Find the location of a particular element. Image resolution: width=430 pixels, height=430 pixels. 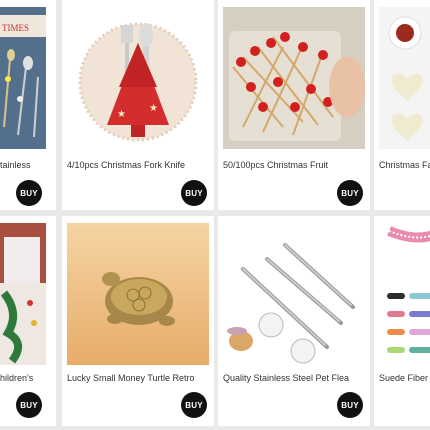

product-image-pet-collars is located at coordinates (404, 294).